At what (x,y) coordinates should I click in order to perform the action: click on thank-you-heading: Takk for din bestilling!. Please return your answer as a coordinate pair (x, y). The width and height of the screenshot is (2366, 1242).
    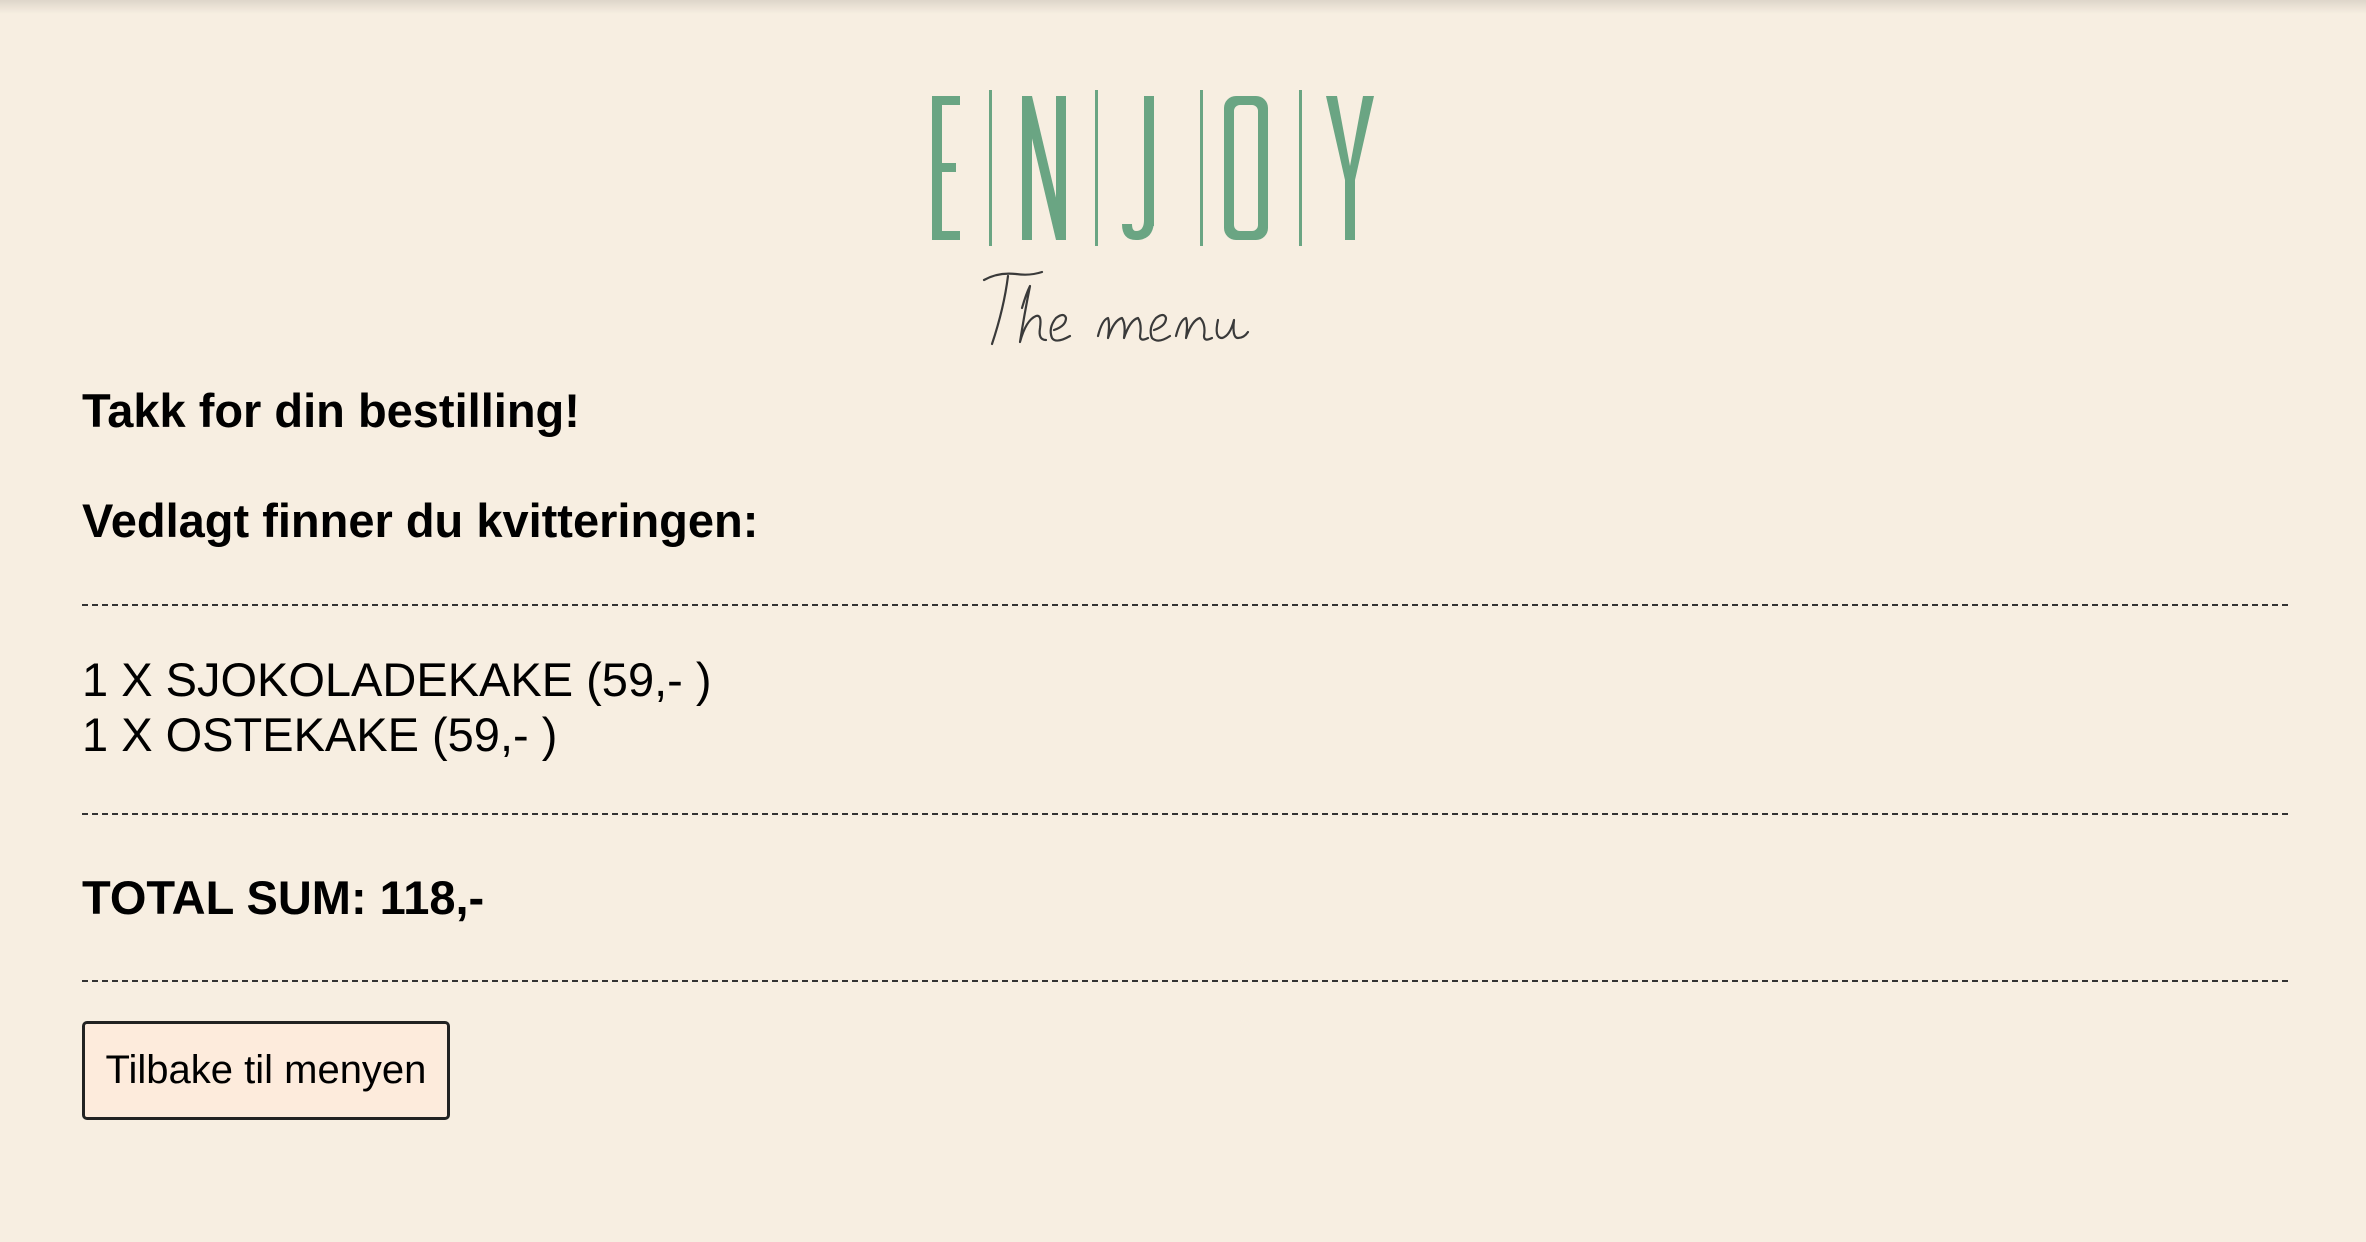
    Looking at the image, I should click on (331, 410).